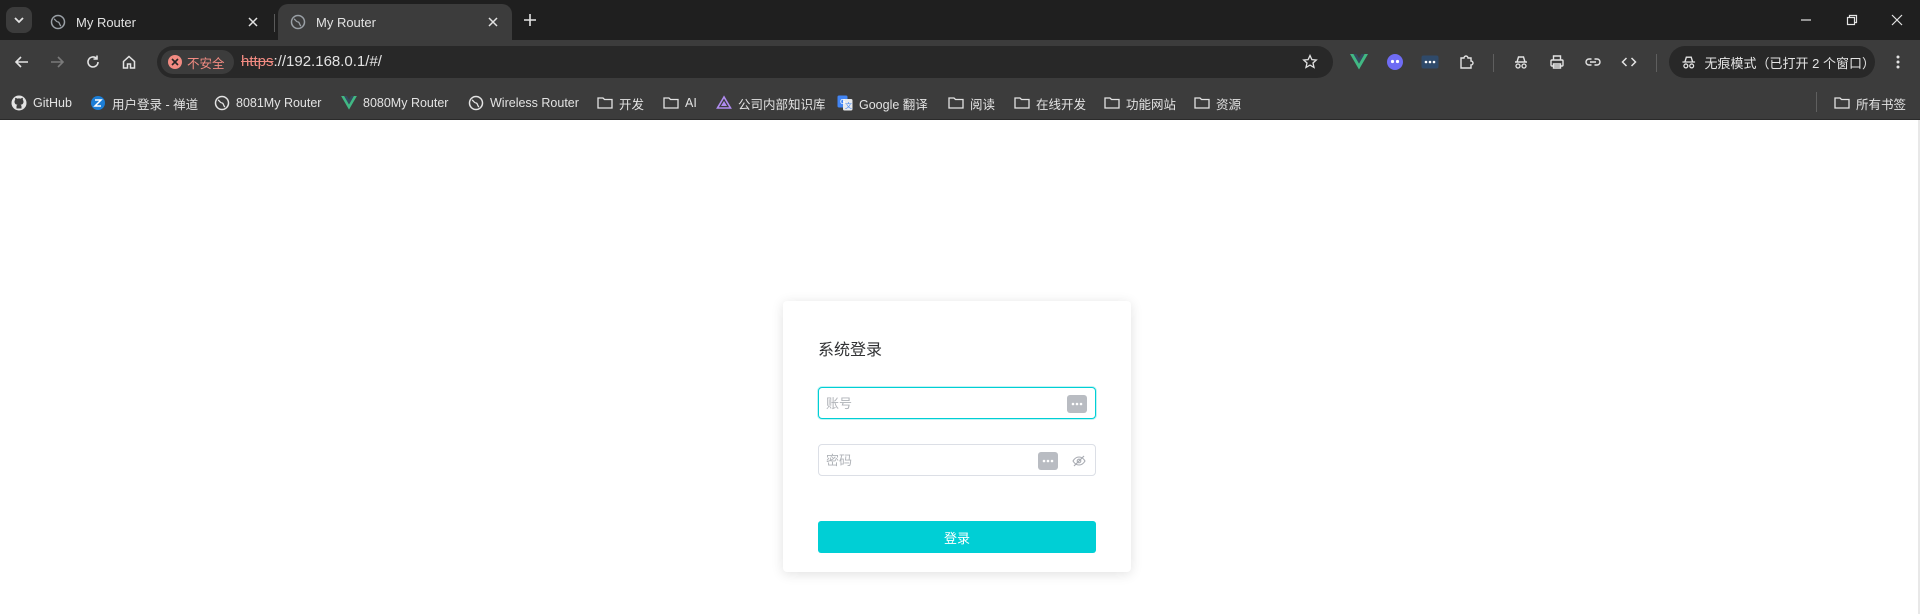 Image resolution: width=1920 pixels, height=614 pixels. Describe the element at coordinates (144, 103) in the screenshot. I see `bookmark-zentao: 用户登录 - 禅道` at that location.